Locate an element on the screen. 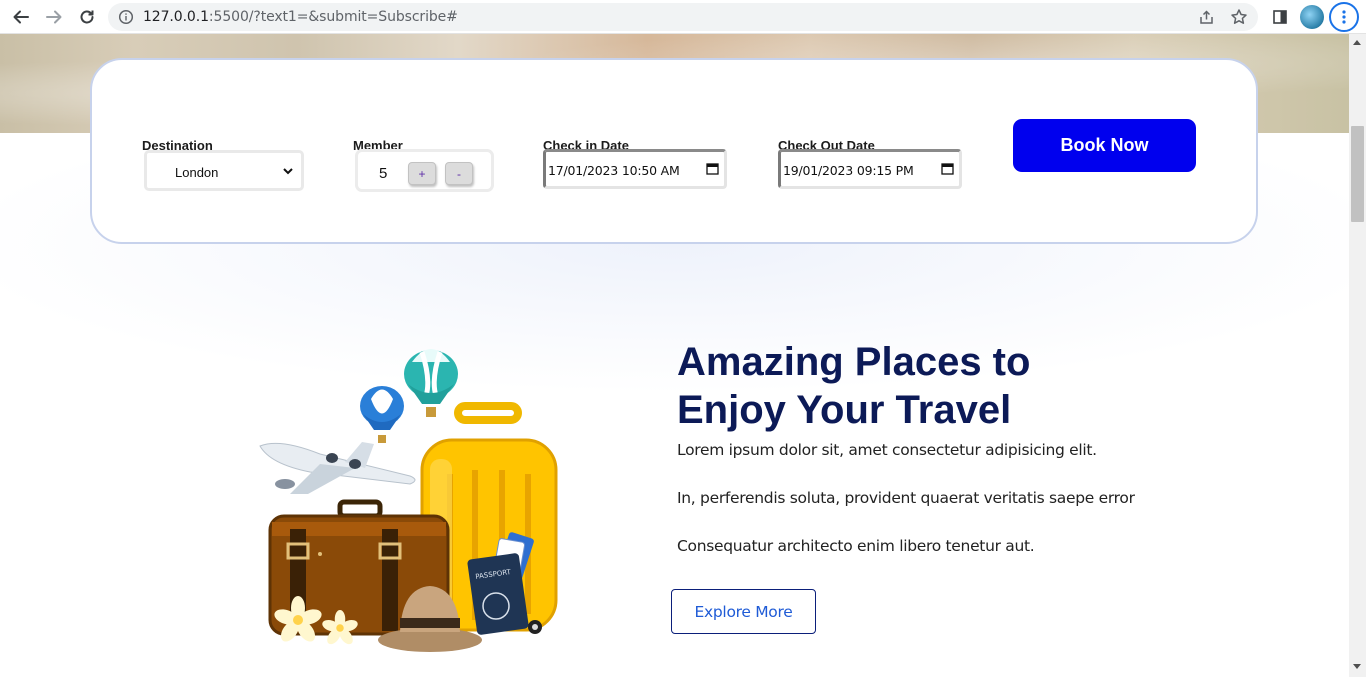 The height and width of the screenshot is (677, 1366). star-icon is located at coordinates (1239, 19).